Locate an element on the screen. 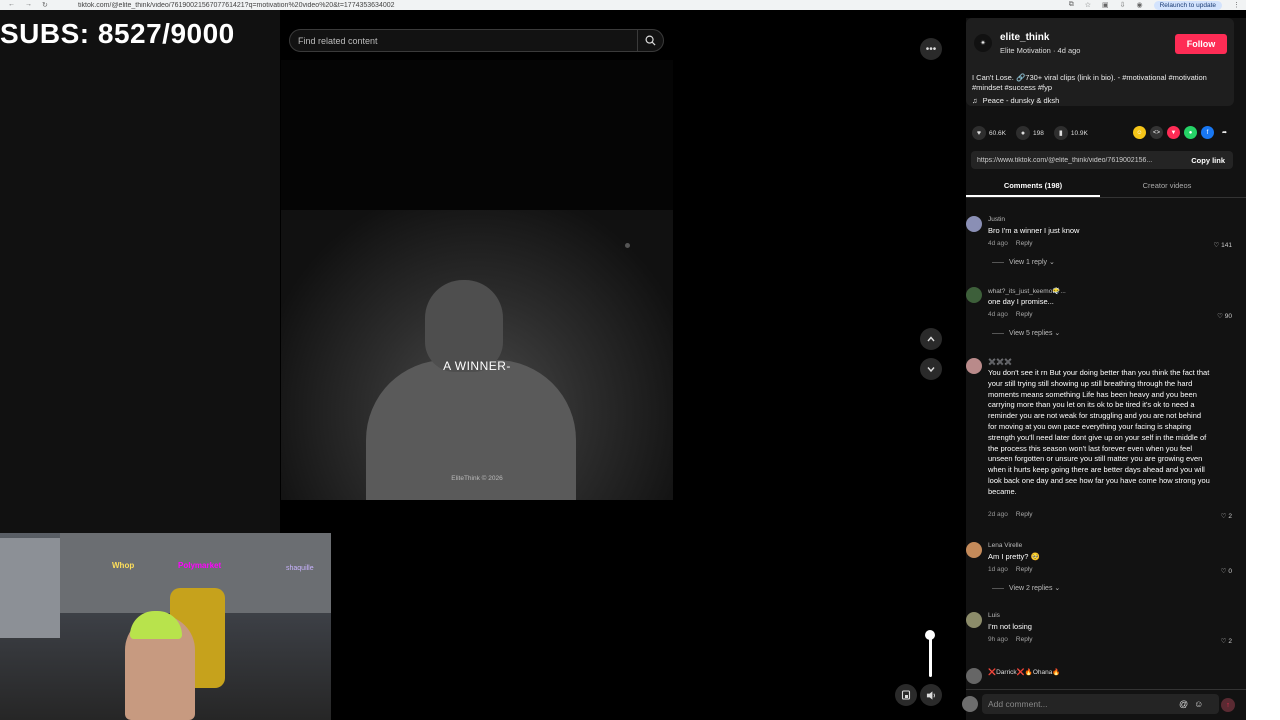 This screenshot has height=720, width=1280. search-button is located at coordinates (650, 40).